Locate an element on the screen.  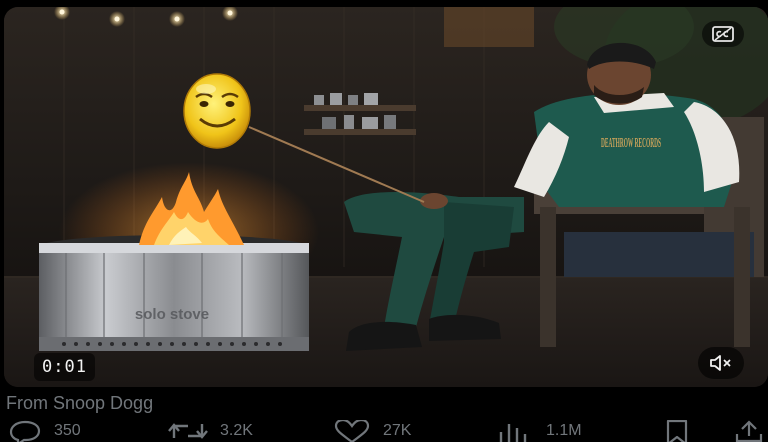
repost-icon is located at coordinates (188, 431).